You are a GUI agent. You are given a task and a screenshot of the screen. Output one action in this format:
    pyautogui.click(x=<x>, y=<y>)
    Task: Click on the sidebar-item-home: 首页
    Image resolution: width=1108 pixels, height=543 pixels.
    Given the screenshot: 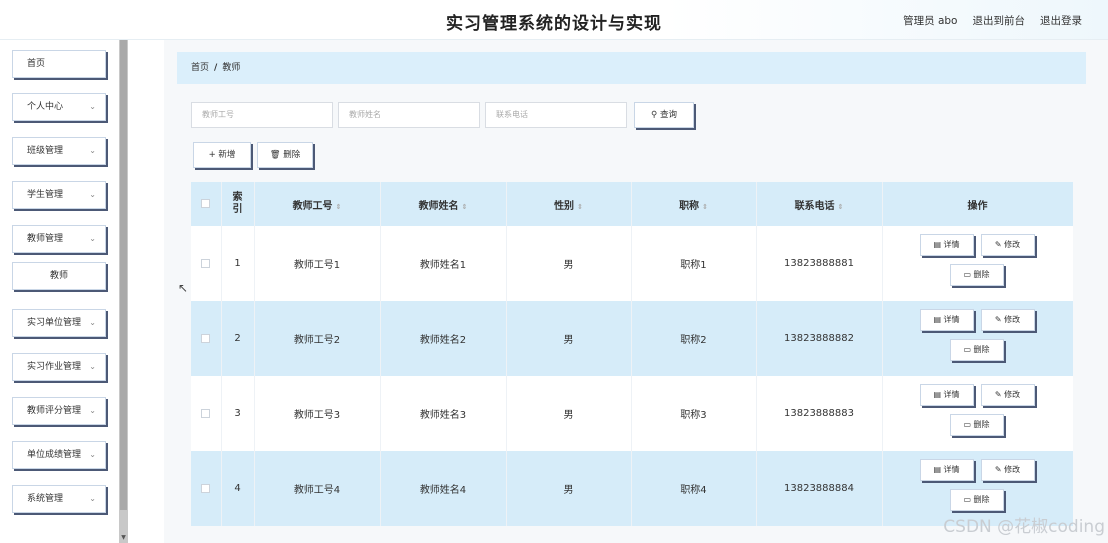 What is the action you would take?
    pyautogui.click(x=59, y=64)
    